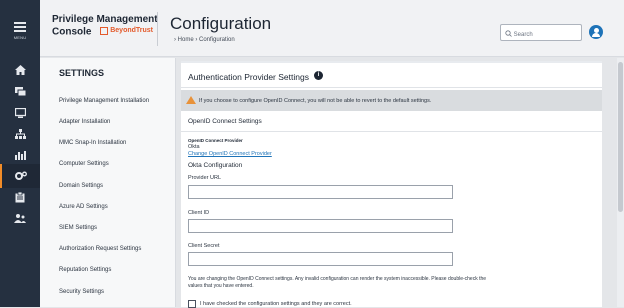  Describe the element at coordinates (132, 30) in the screenshot. I see `logo-text: BeyondTrust` at that location.